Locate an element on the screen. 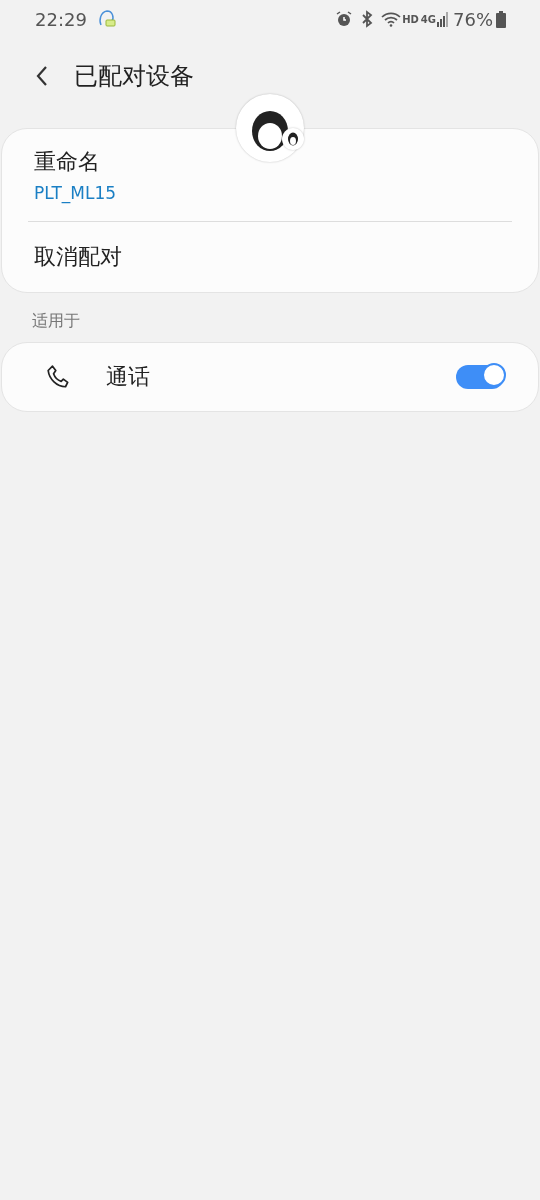 This screenshot has width=540, height=1200. page-title: 已配对设备 is located at coordinates (134, 76).